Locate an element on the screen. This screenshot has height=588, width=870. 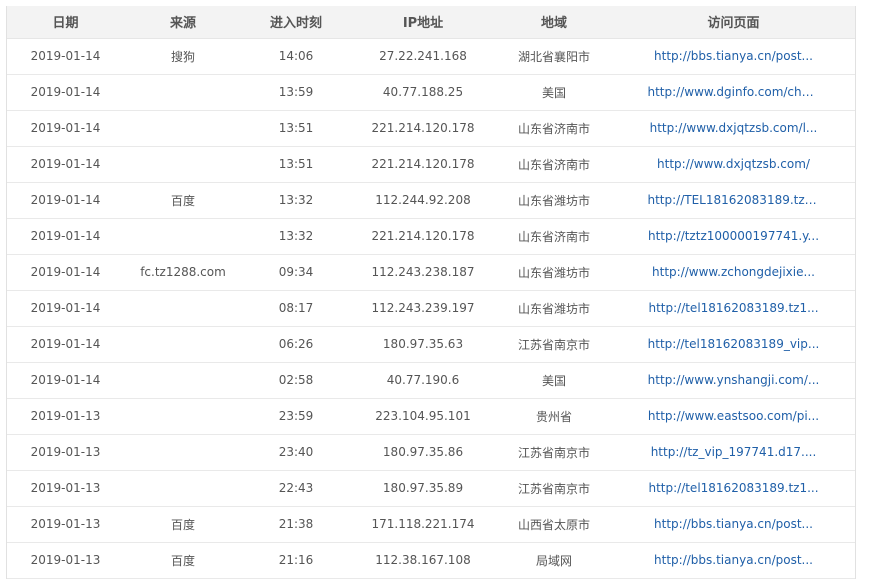
cell-ip: 223.104.95.101 is located at coordinates (423, 416).